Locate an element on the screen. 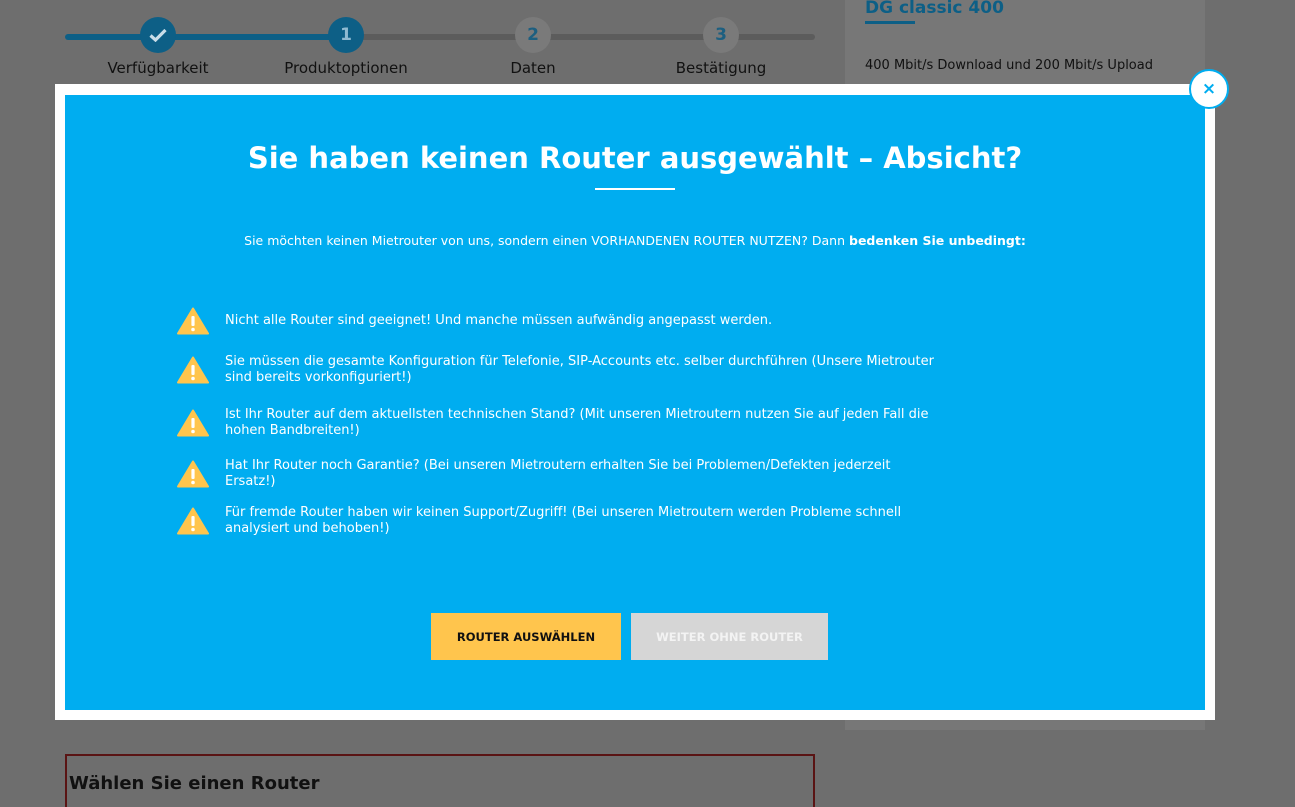  intro-emphasis: bedenken Sie unbedingt: is located at coordinates (937, 240).